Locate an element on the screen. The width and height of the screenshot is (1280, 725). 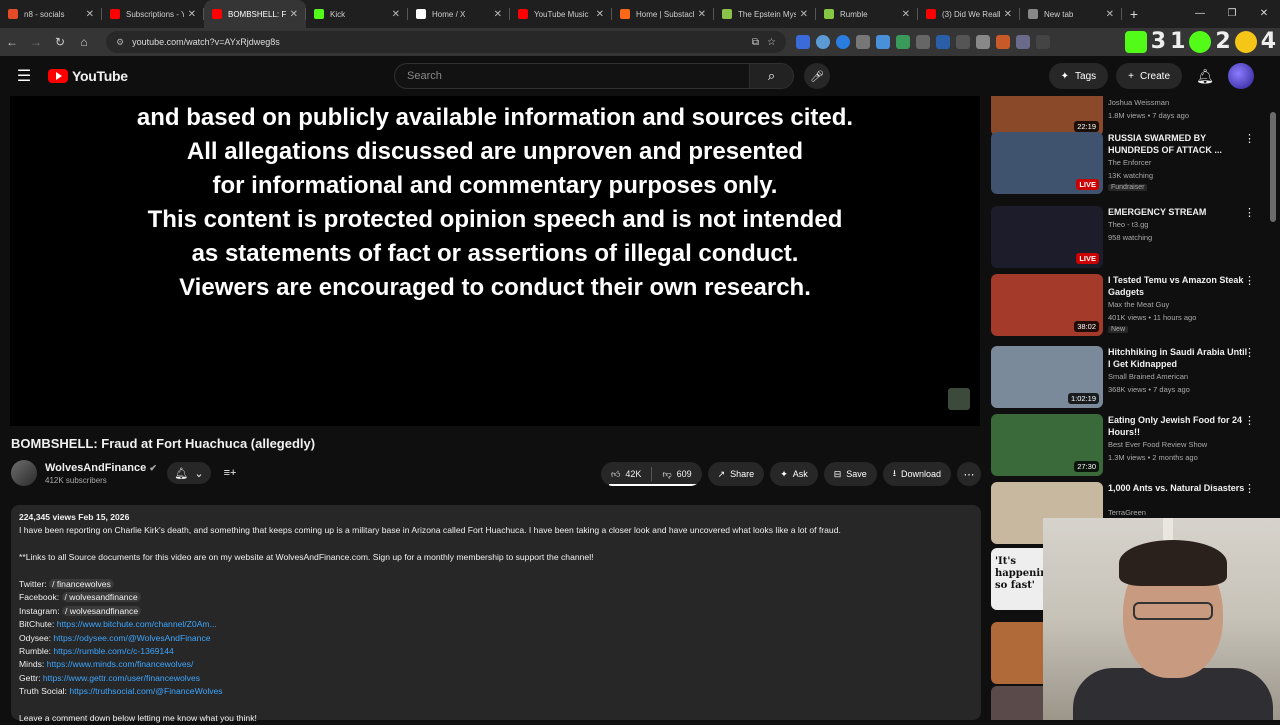
download-button: ⭳ Download is located at coordinates (916, 474).